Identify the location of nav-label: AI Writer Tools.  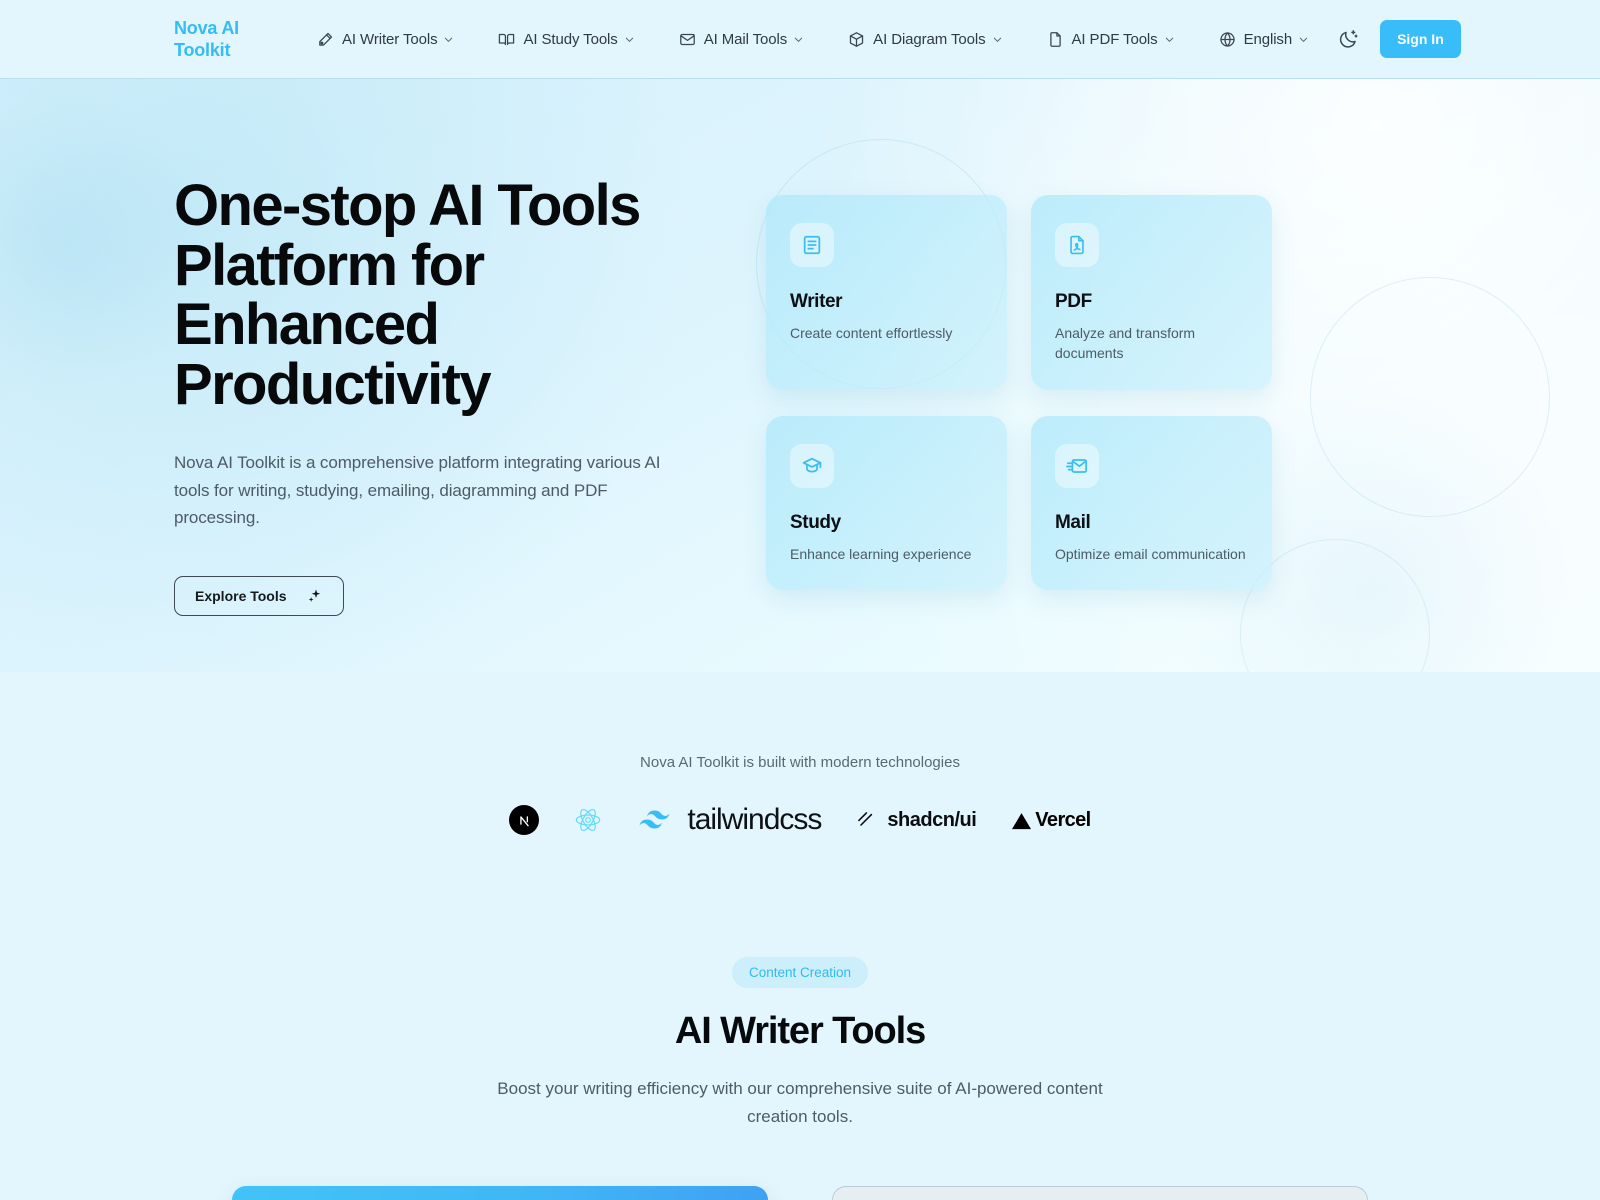
(390, 39).